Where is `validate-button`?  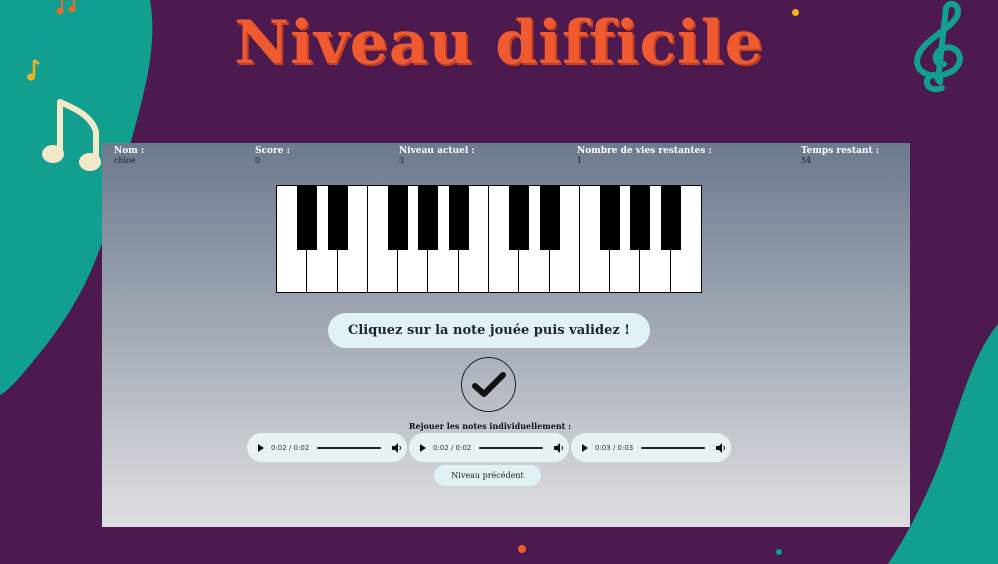 validate-button is located at coordinates (488, 384).